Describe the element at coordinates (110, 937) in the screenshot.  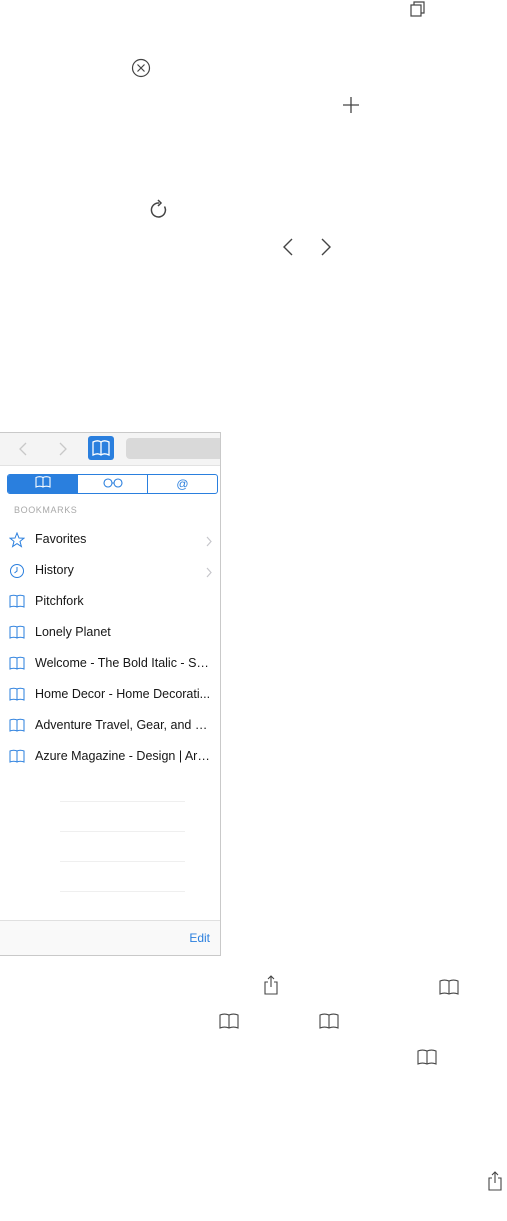
I see `panel-footer: Edit` at that location.